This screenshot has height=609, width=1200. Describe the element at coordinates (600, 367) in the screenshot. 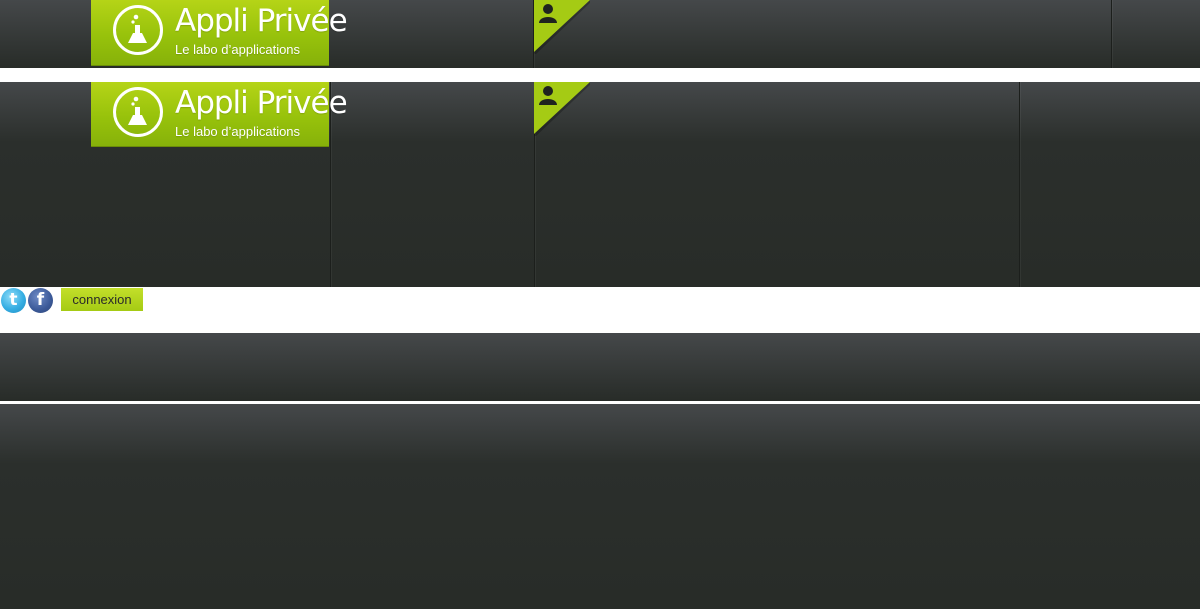

I see `footer-bar` at that location.